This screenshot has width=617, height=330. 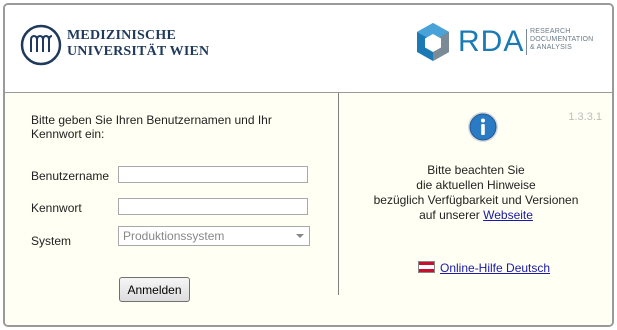 I want to click on notice-line2: die aktuellen Hinweise, so click(x=476, y=185).